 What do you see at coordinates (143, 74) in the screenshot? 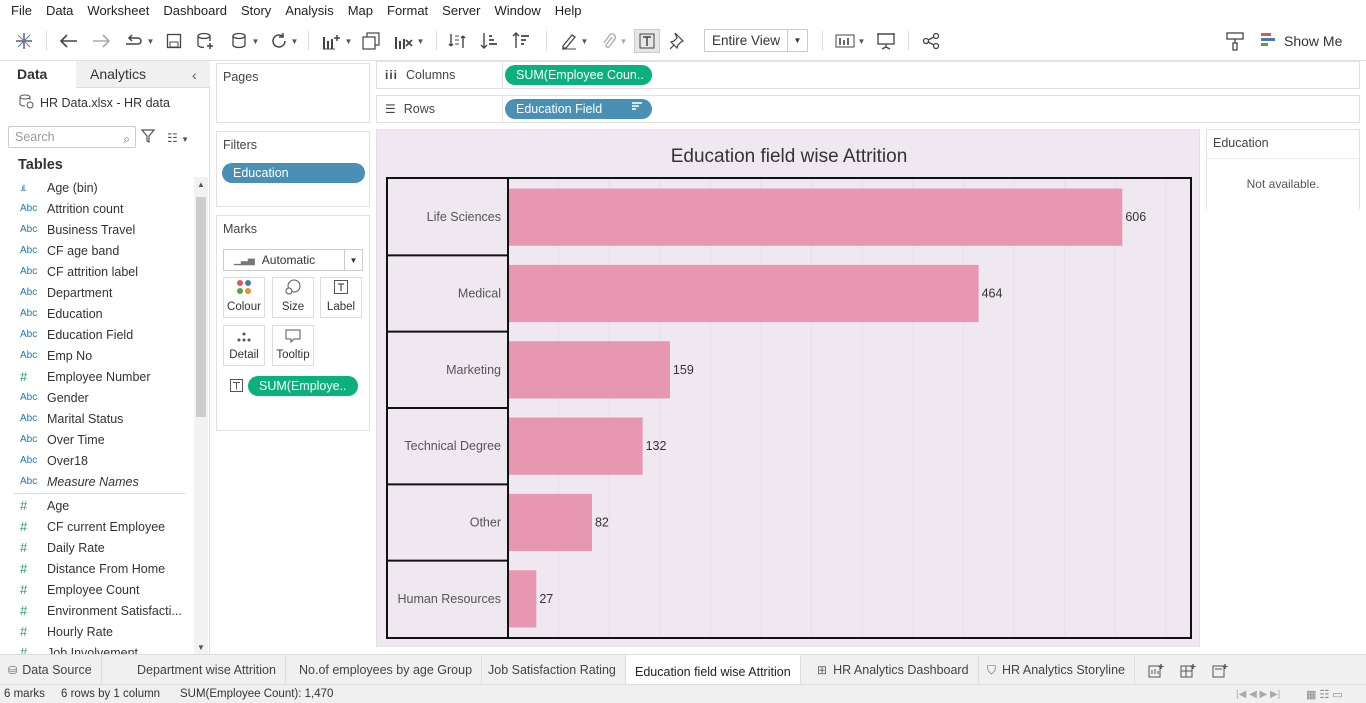
I see `tab-analytics: Analytics` at bounding box center [143, 74].